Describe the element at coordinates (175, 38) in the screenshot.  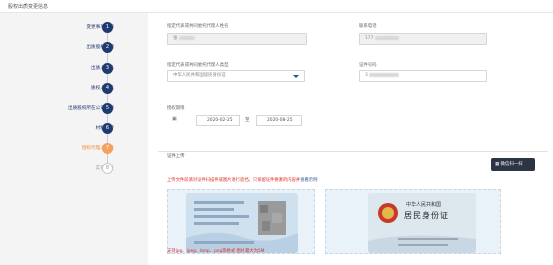
I see `agent-name-value: 张` at that location.